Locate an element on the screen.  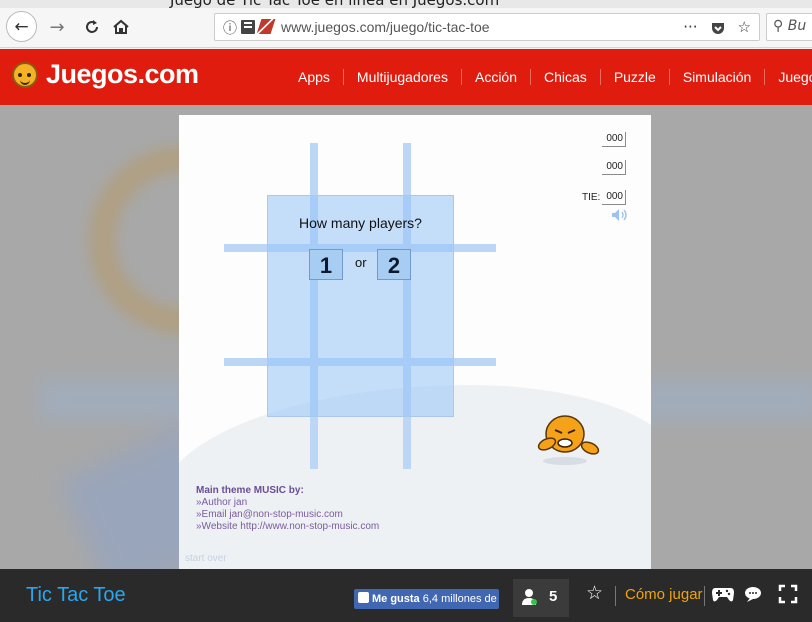
score-tie: 000 is located at coordinates (614, 197).